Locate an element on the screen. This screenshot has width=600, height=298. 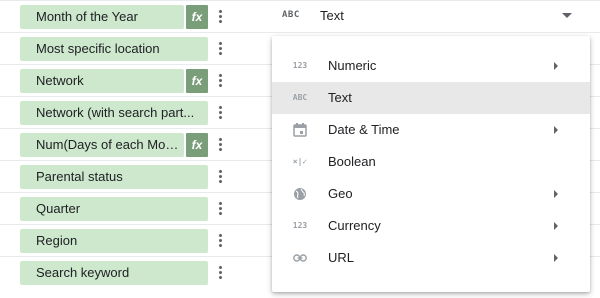
numeric-123-icon: 123 is located at coordinates (300, 65).